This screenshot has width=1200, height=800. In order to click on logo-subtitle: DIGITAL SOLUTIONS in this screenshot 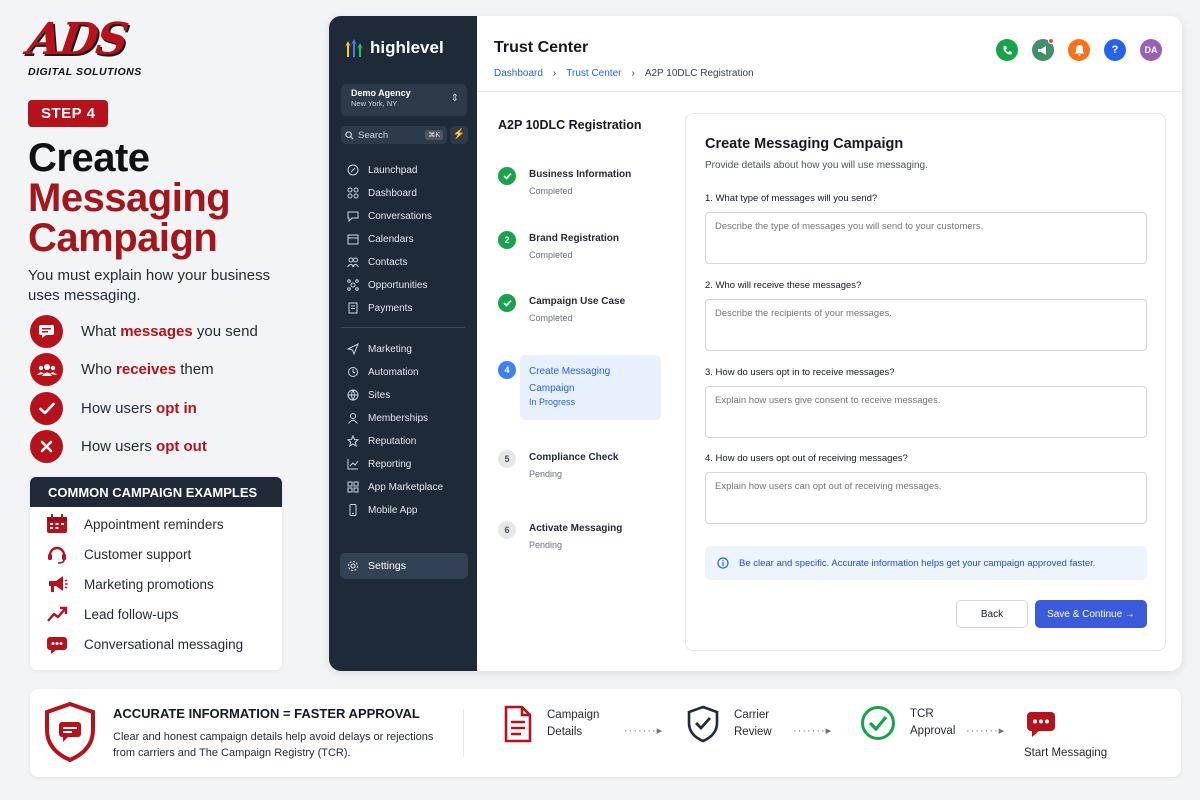, I will do `click(85, 72)`.